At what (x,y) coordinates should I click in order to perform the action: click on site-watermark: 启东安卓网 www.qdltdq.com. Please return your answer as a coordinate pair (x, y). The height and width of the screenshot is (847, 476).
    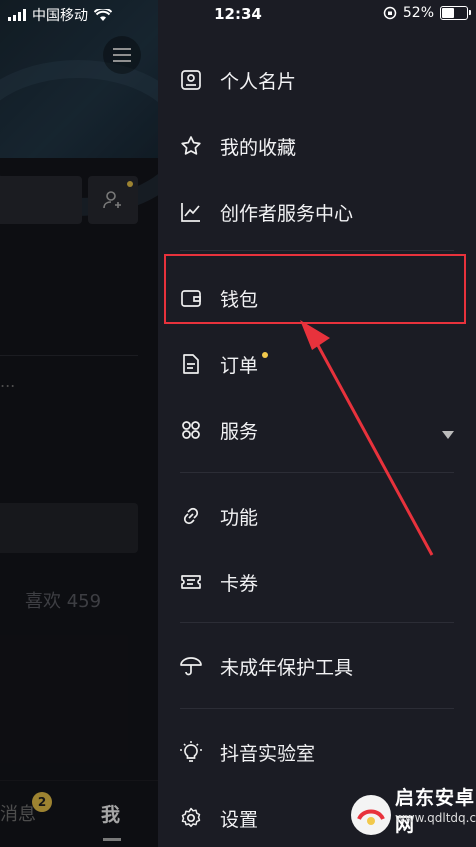
    Looking at the image, I should click on (410, 811).